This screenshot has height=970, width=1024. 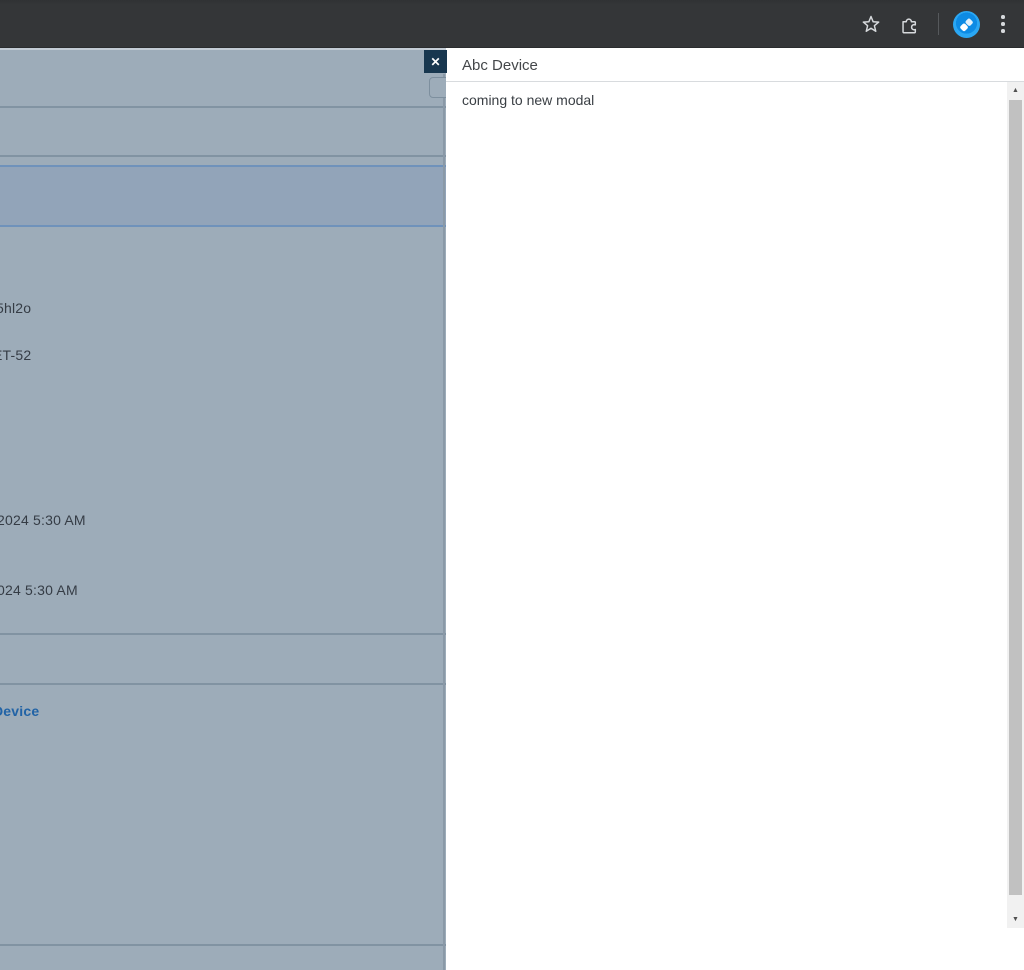 I want to click on cell-text-fragment: ET-52, so click(x=16, y=355).